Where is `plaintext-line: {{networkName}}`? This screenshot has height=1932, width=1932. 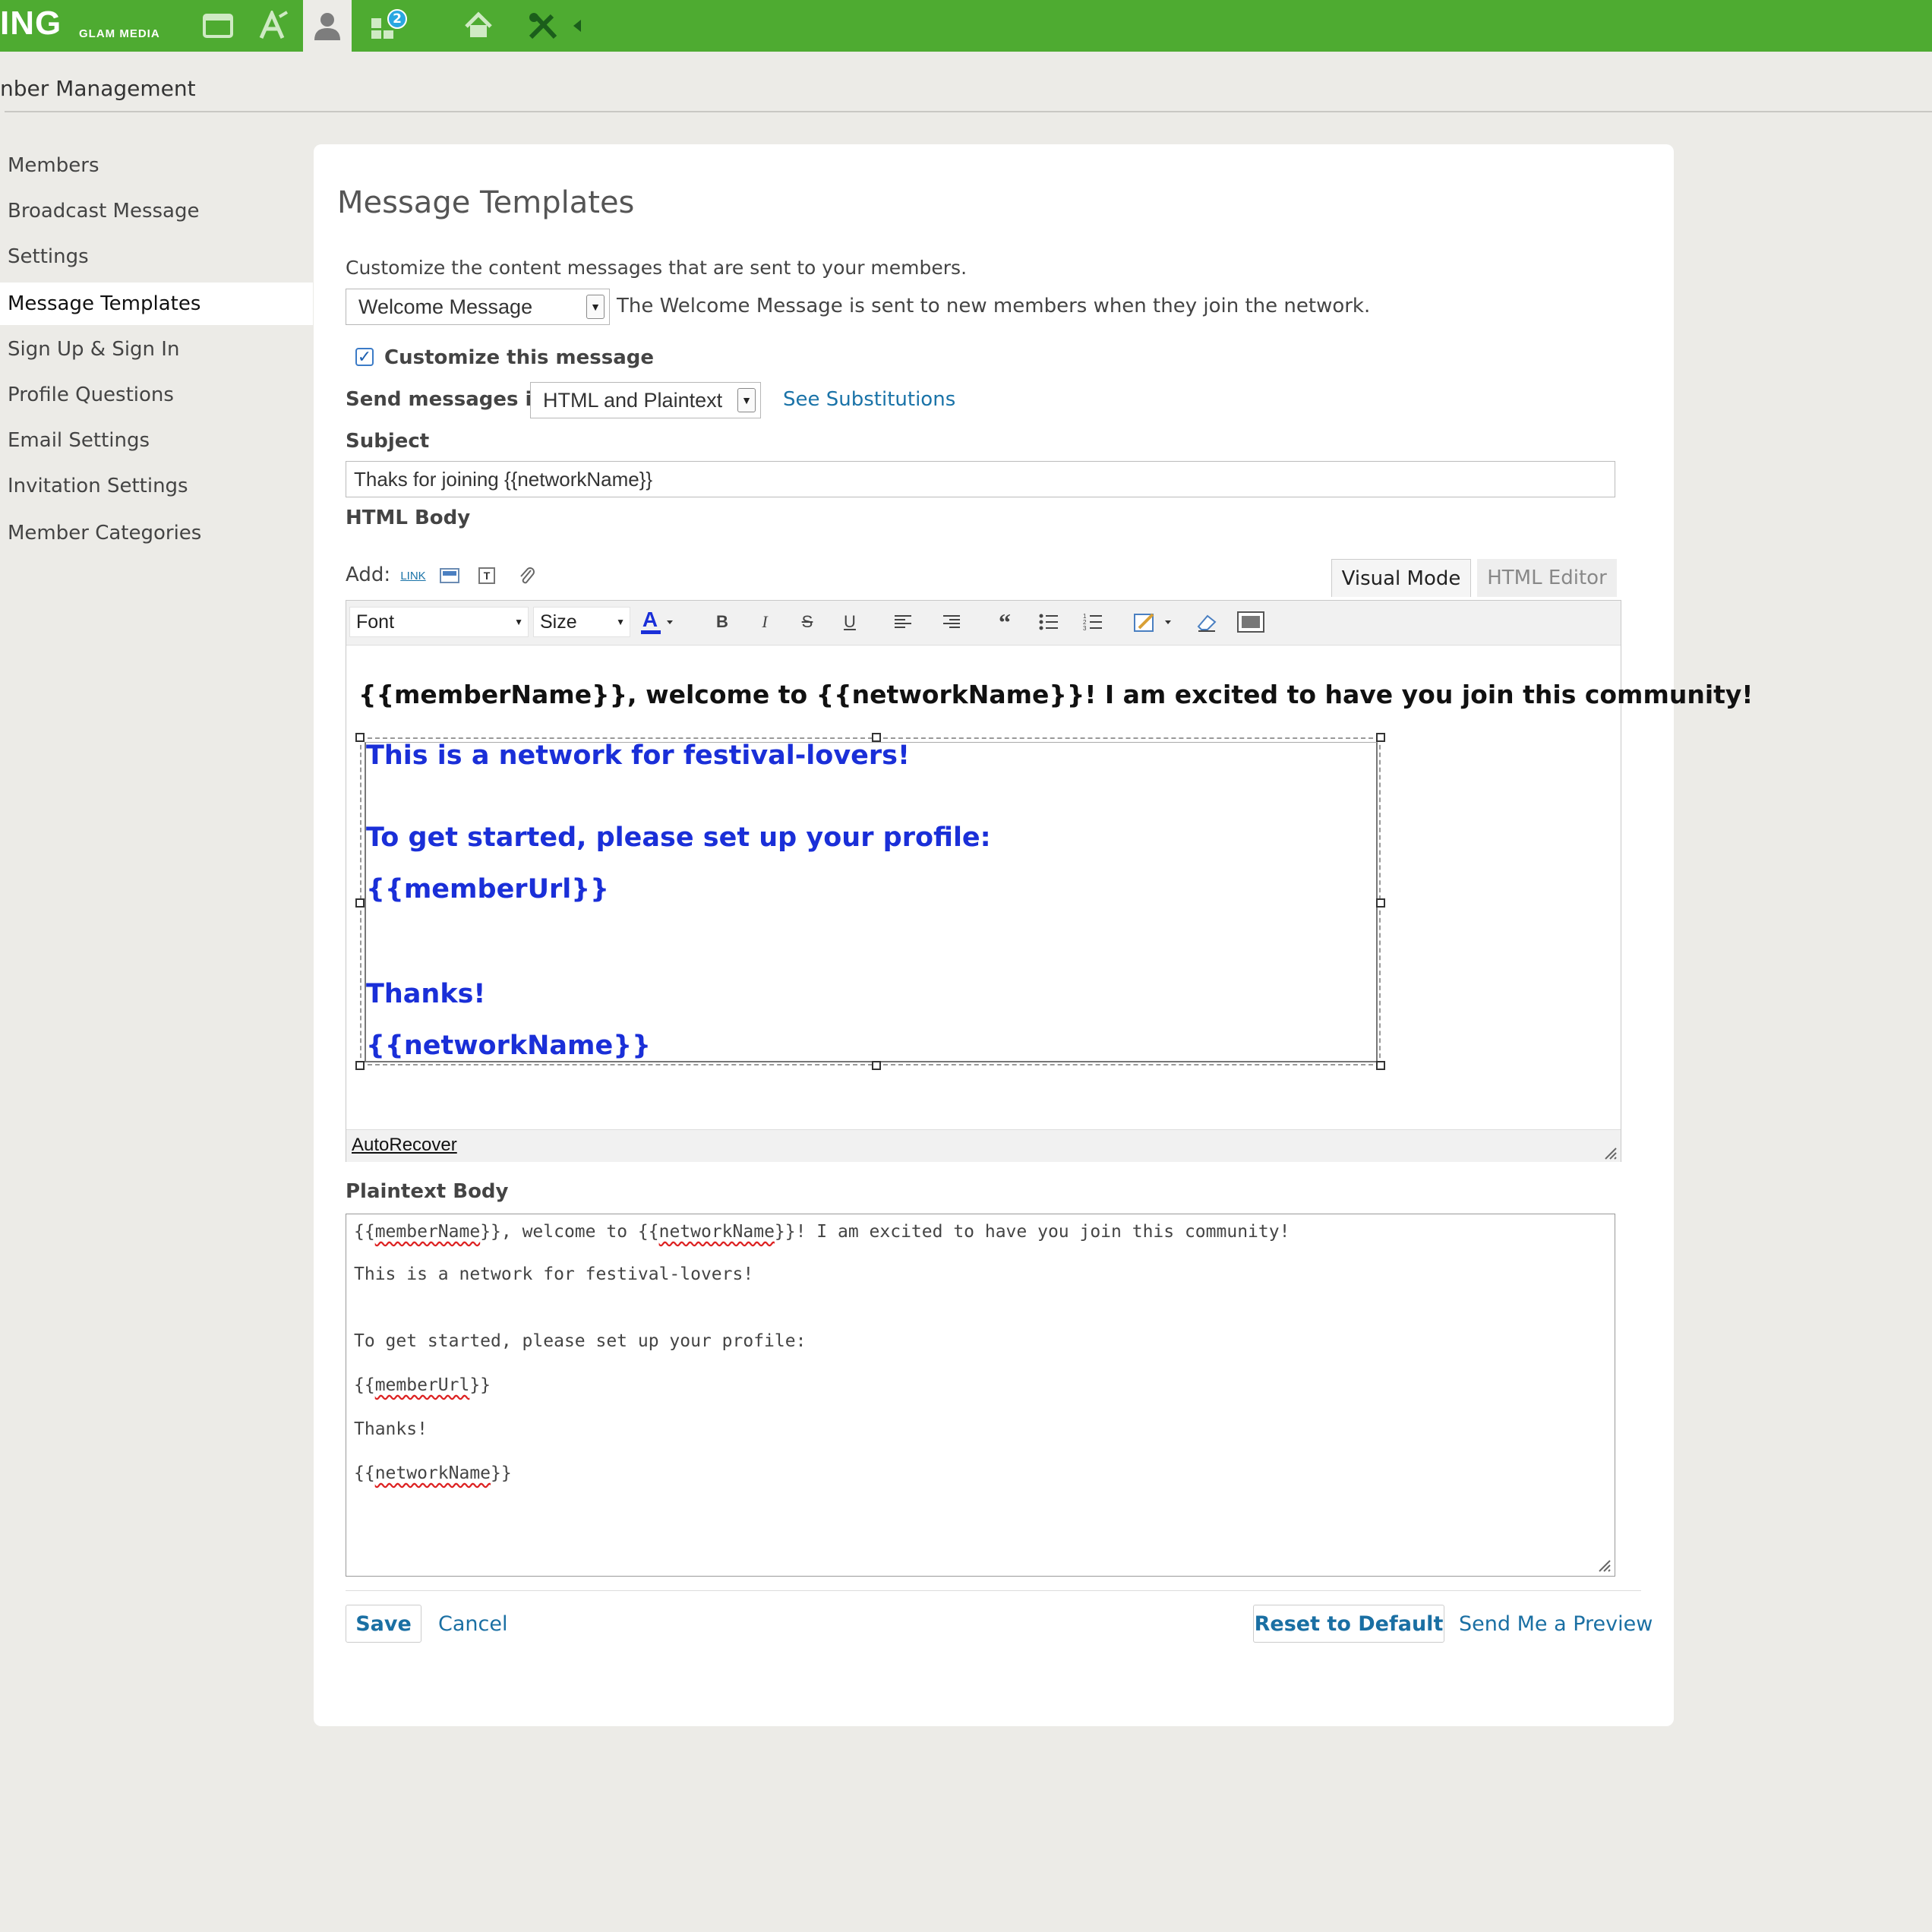 plaintext-line: {{networkName}} is located at coordinates (433, 1473).